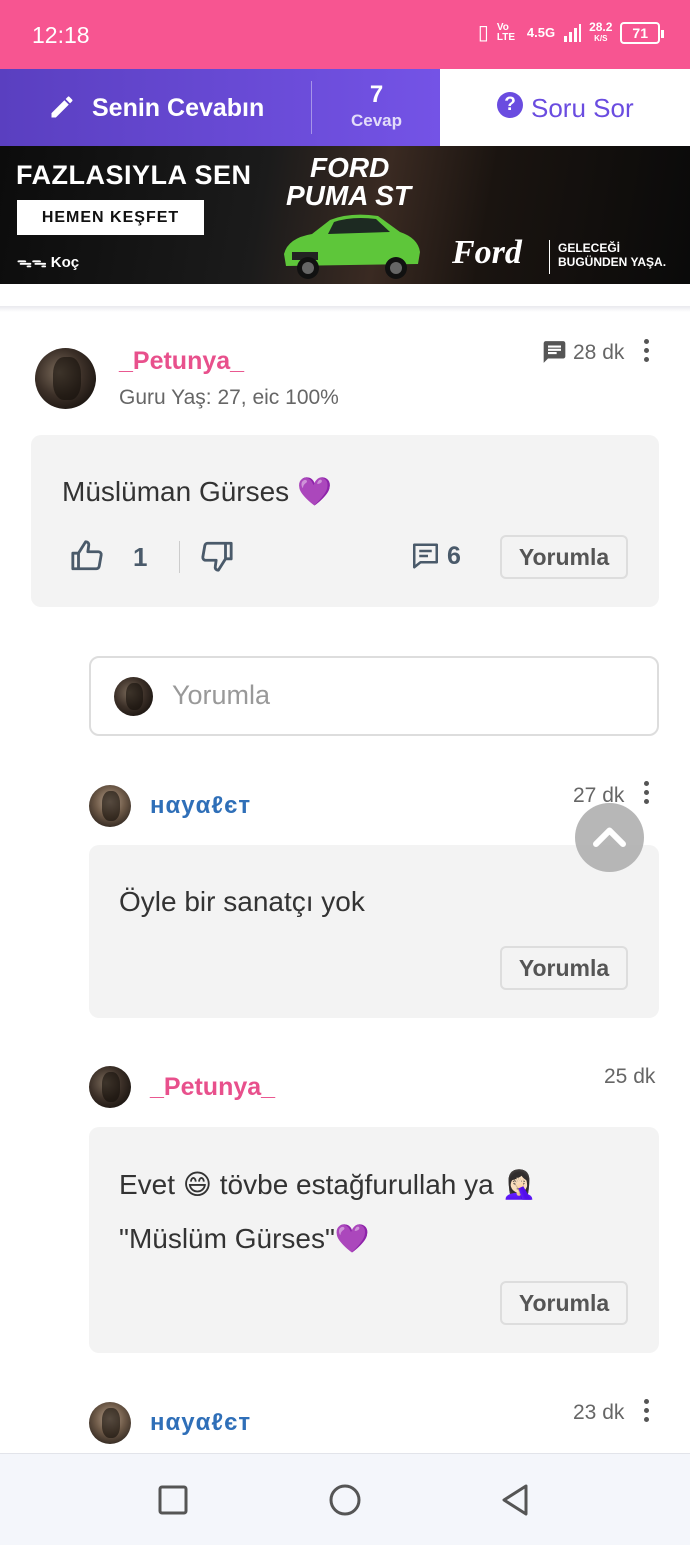  I want to click on action-bar: Senin Cevabın 7 Cevap ? Soru Sor, so click(345, 107).